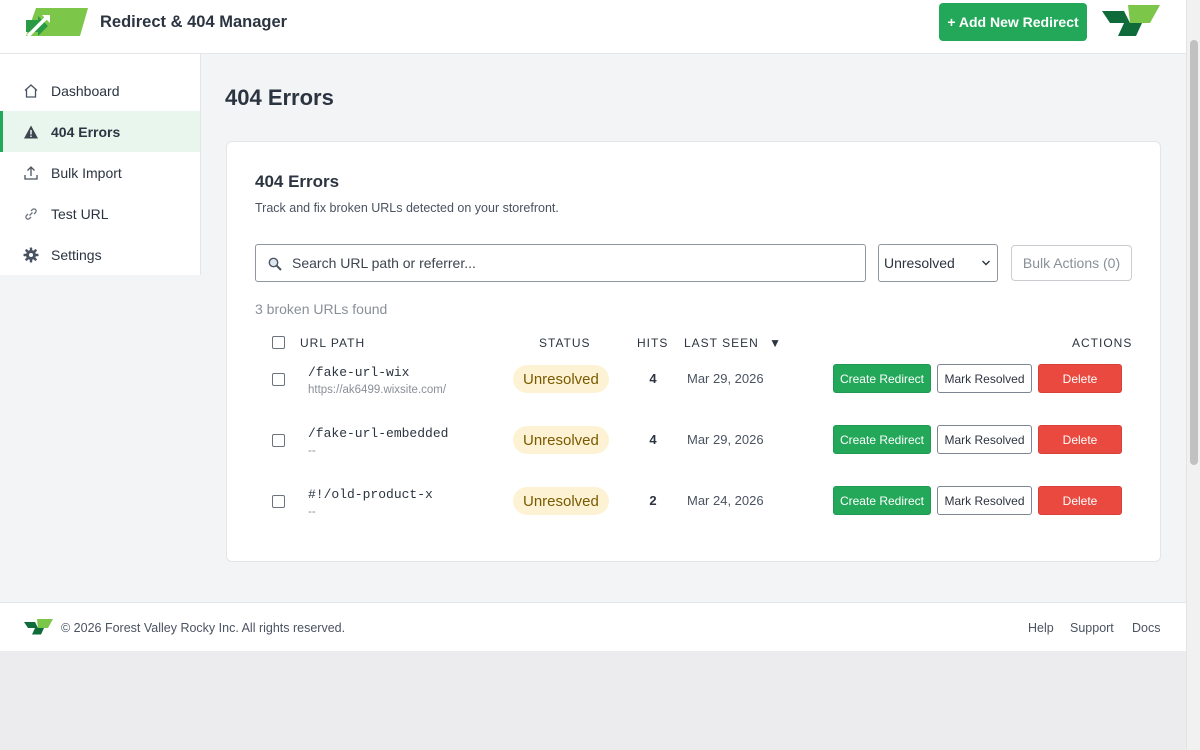 The width and height of the screenshot is (1200, 750). I want to click on column-header-status: STATUS, so click(565, 343).